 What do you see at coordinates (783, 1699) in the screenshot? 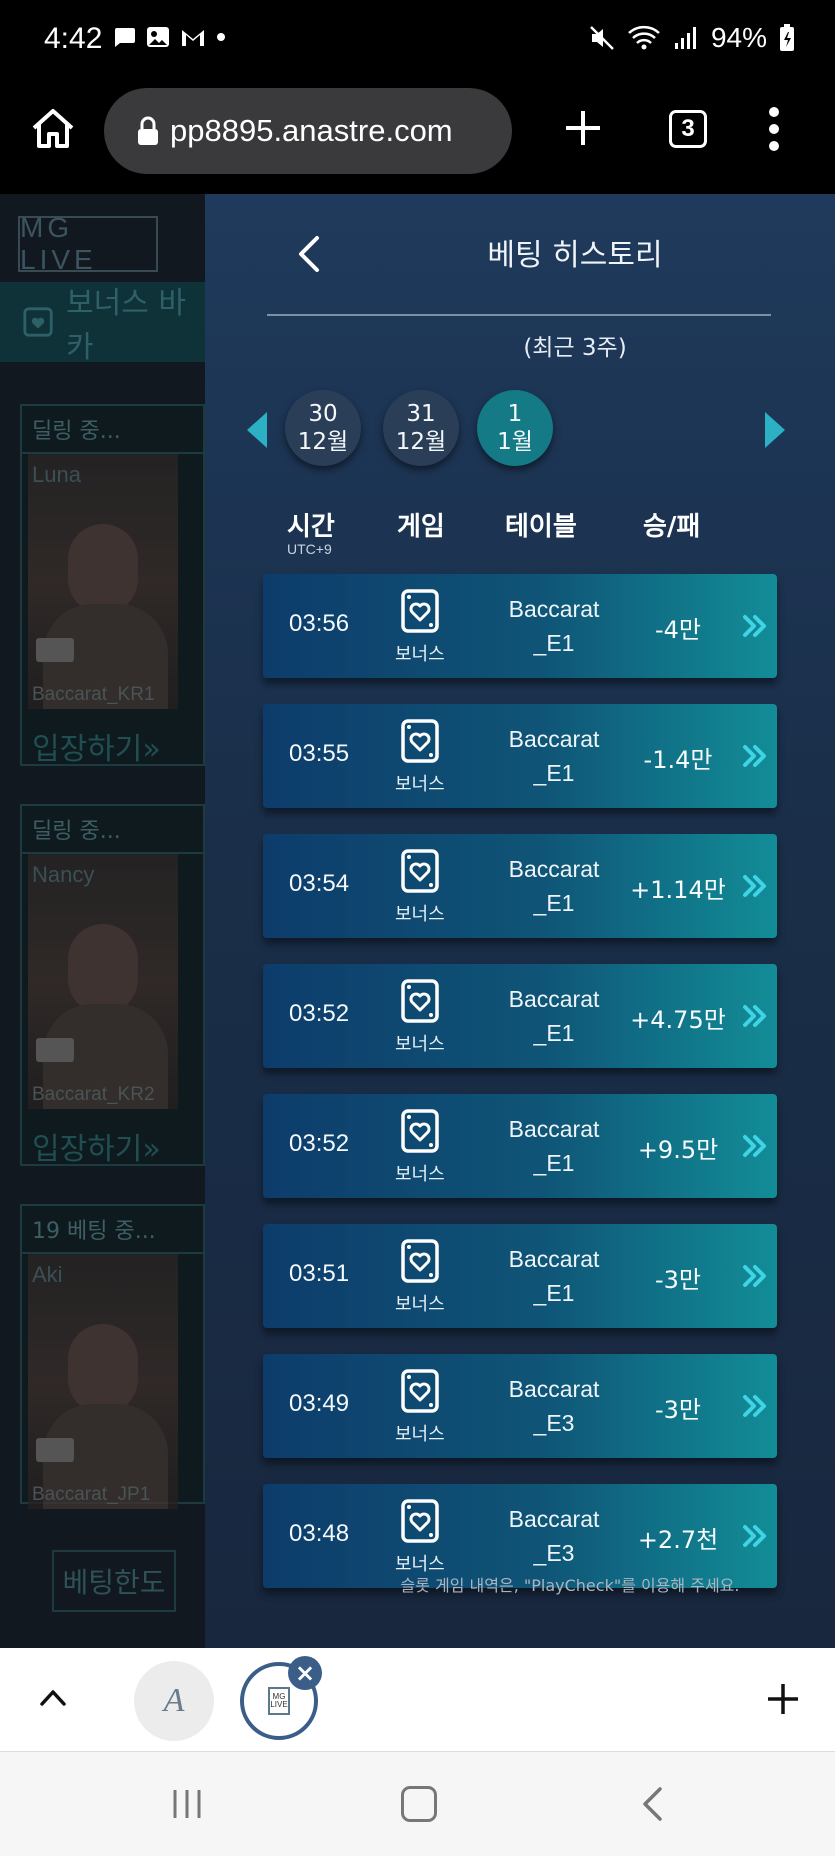
I see `add-tab-icon` at bounding box center [783, 1699].